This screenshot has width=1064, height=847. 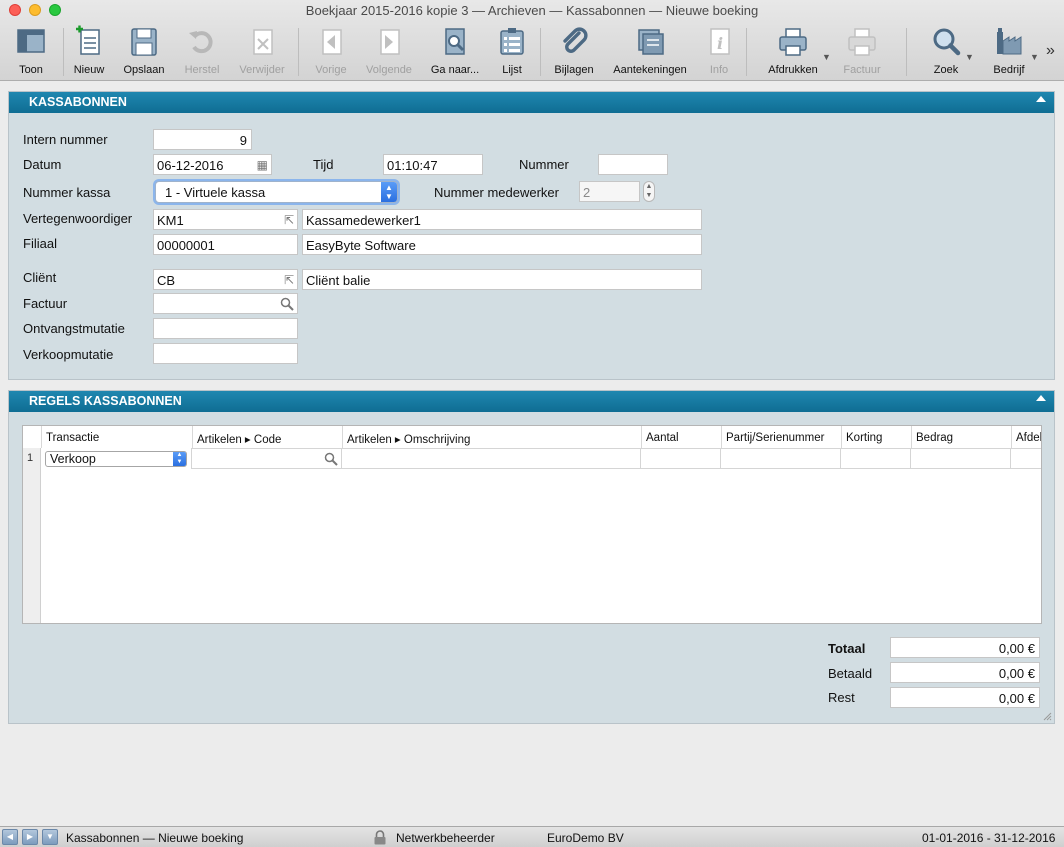 I want to click on bedrijf-button: Bedrijf, so click(x=1009, y=50).